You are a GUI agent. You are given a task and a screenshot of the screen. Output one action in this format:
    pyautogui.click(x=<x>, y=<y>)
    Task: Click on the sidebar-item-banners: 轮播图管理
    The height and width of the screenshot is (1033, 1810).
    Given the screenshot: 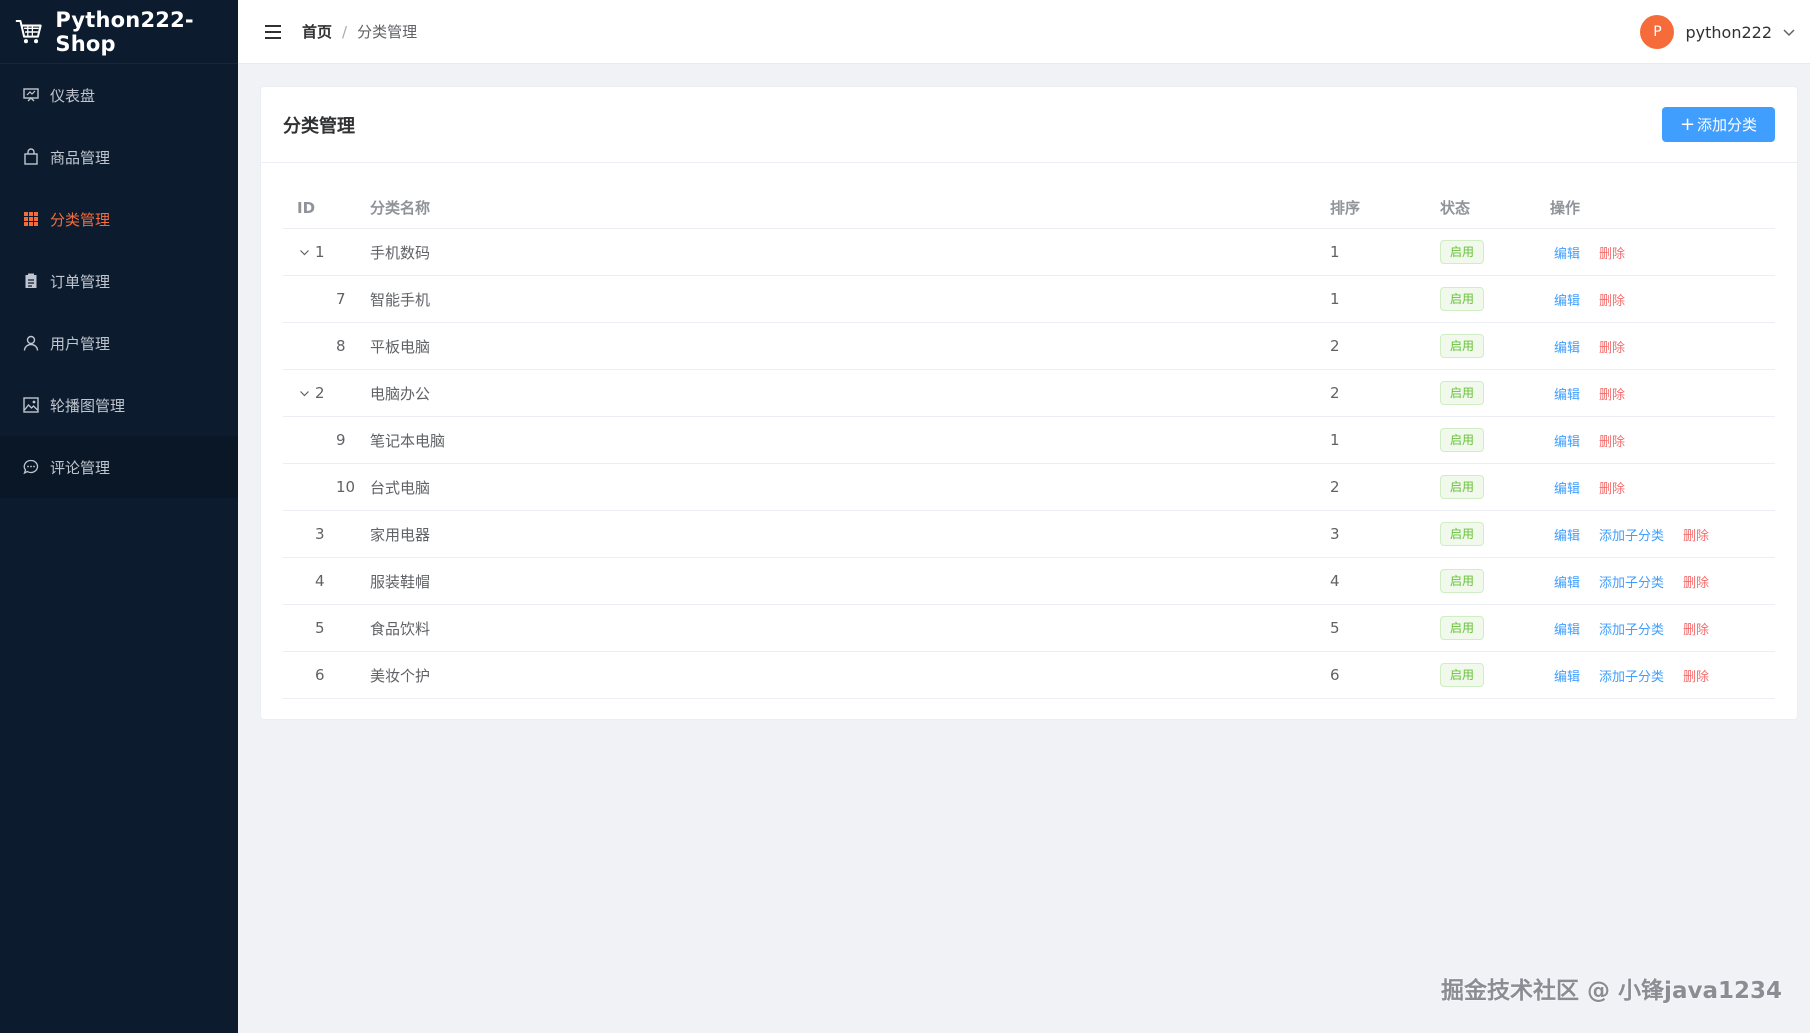 What is the action you would take?
    pyautogui.click(x=119, y=405)
    